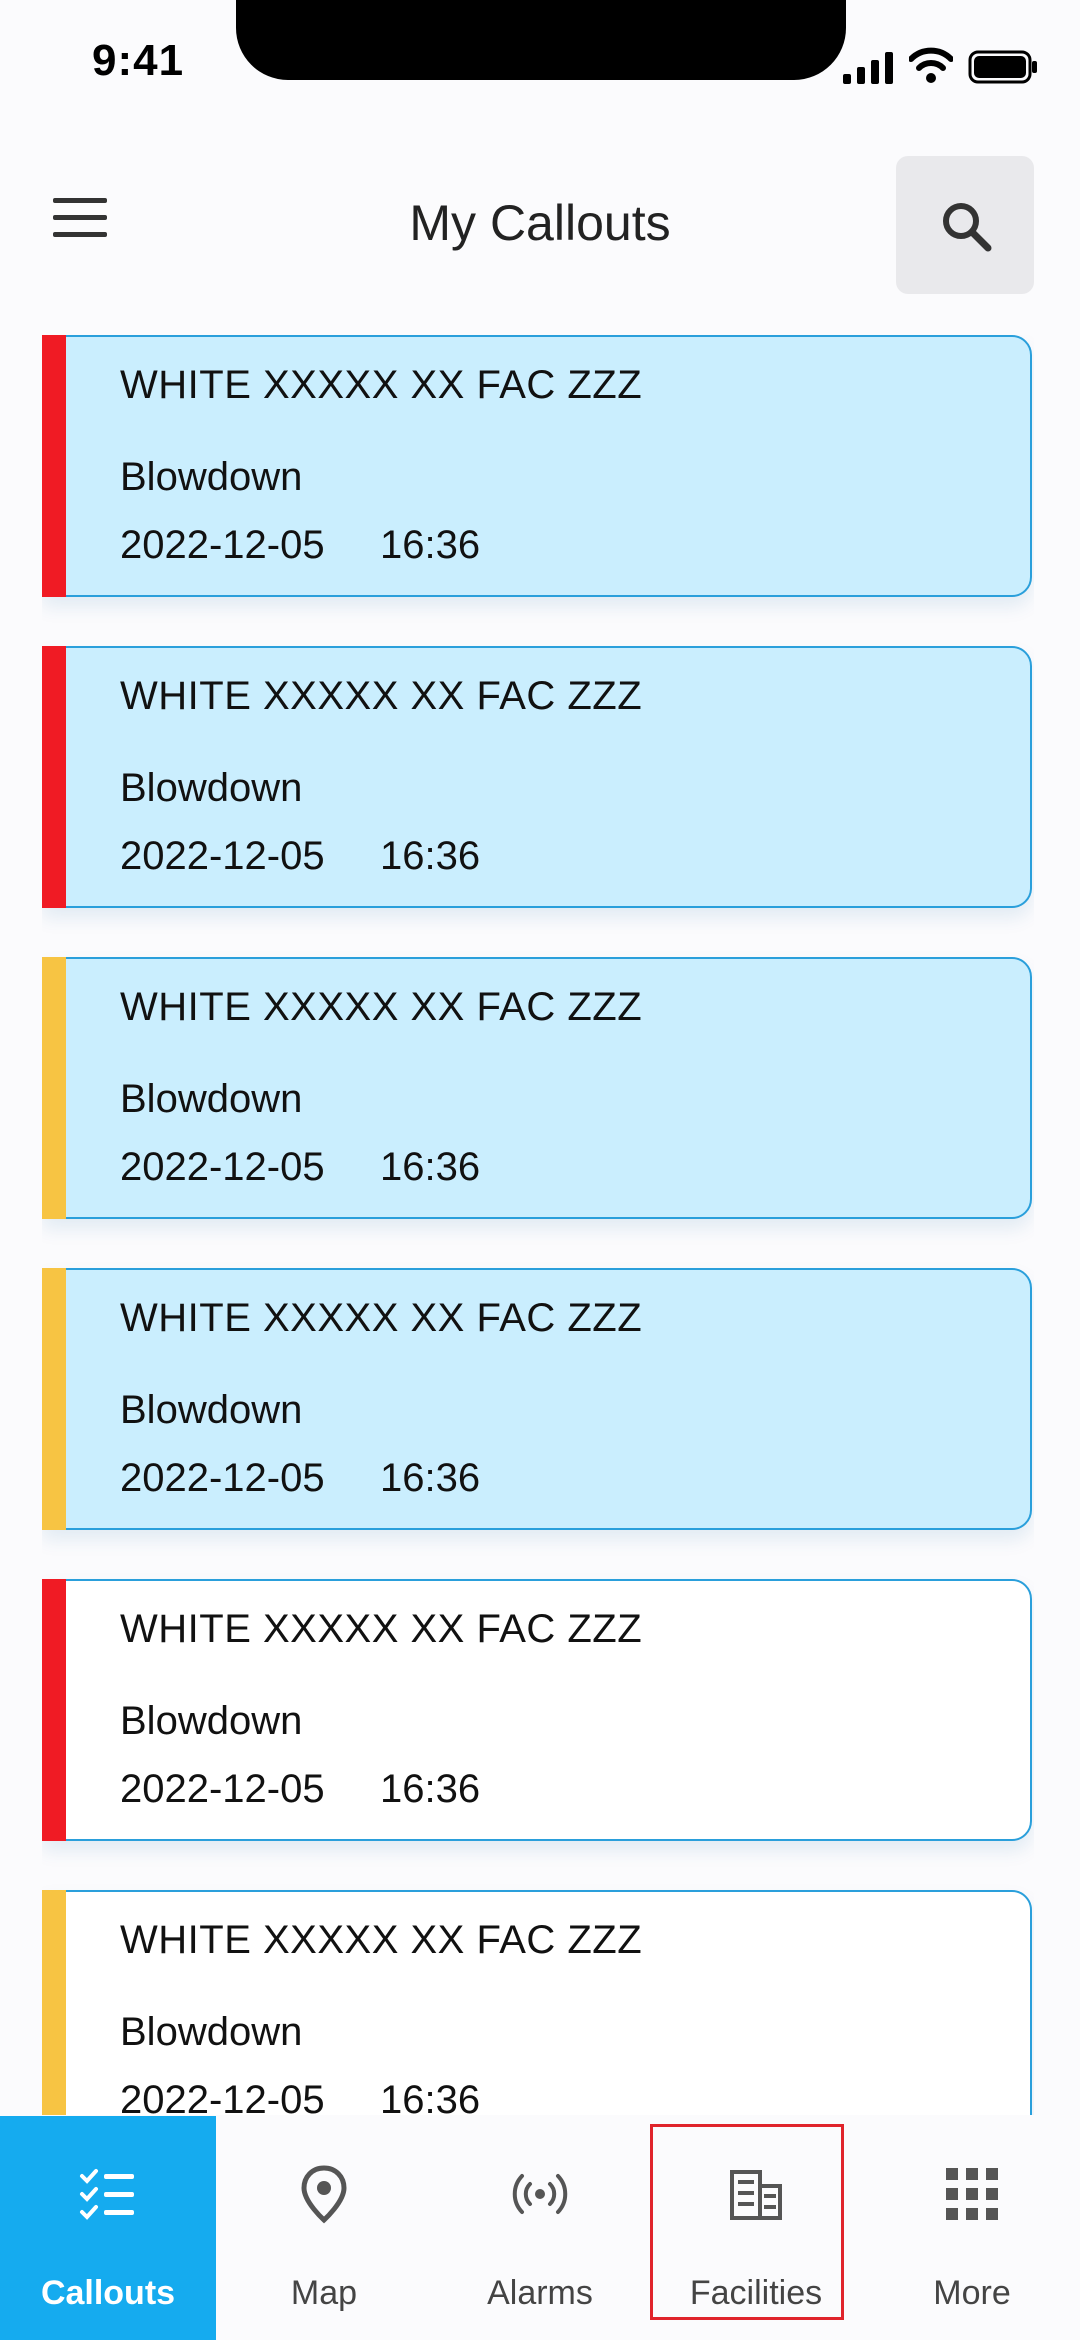 The image size is (1080, 2340). Describe the element at coordinates (107, 2194) in the screenshot. I see `checklist-icon` at that location.